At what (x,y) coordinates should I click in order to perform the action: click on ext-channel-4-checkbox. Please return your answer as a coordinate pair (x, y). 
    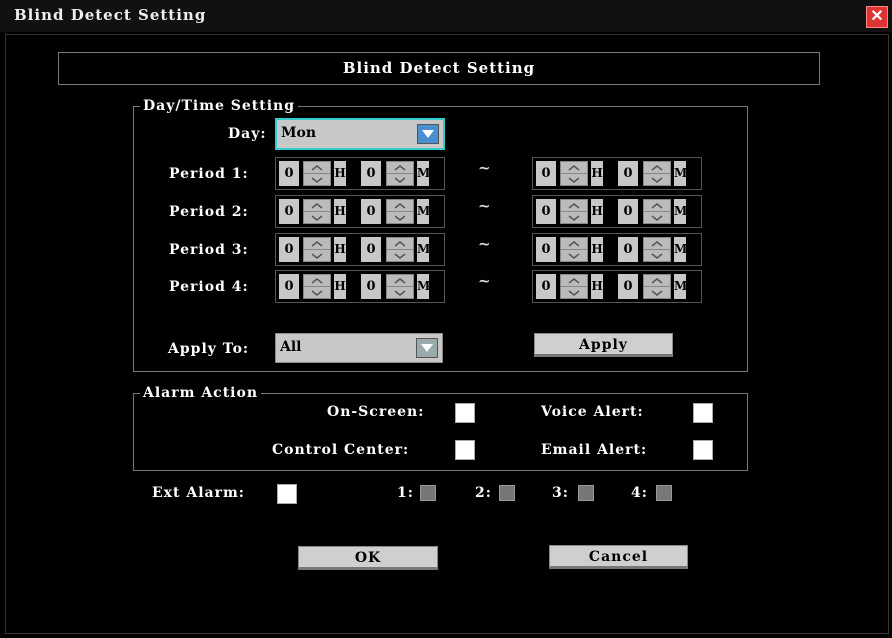
    Looking at the image, I should click on (664, 493).